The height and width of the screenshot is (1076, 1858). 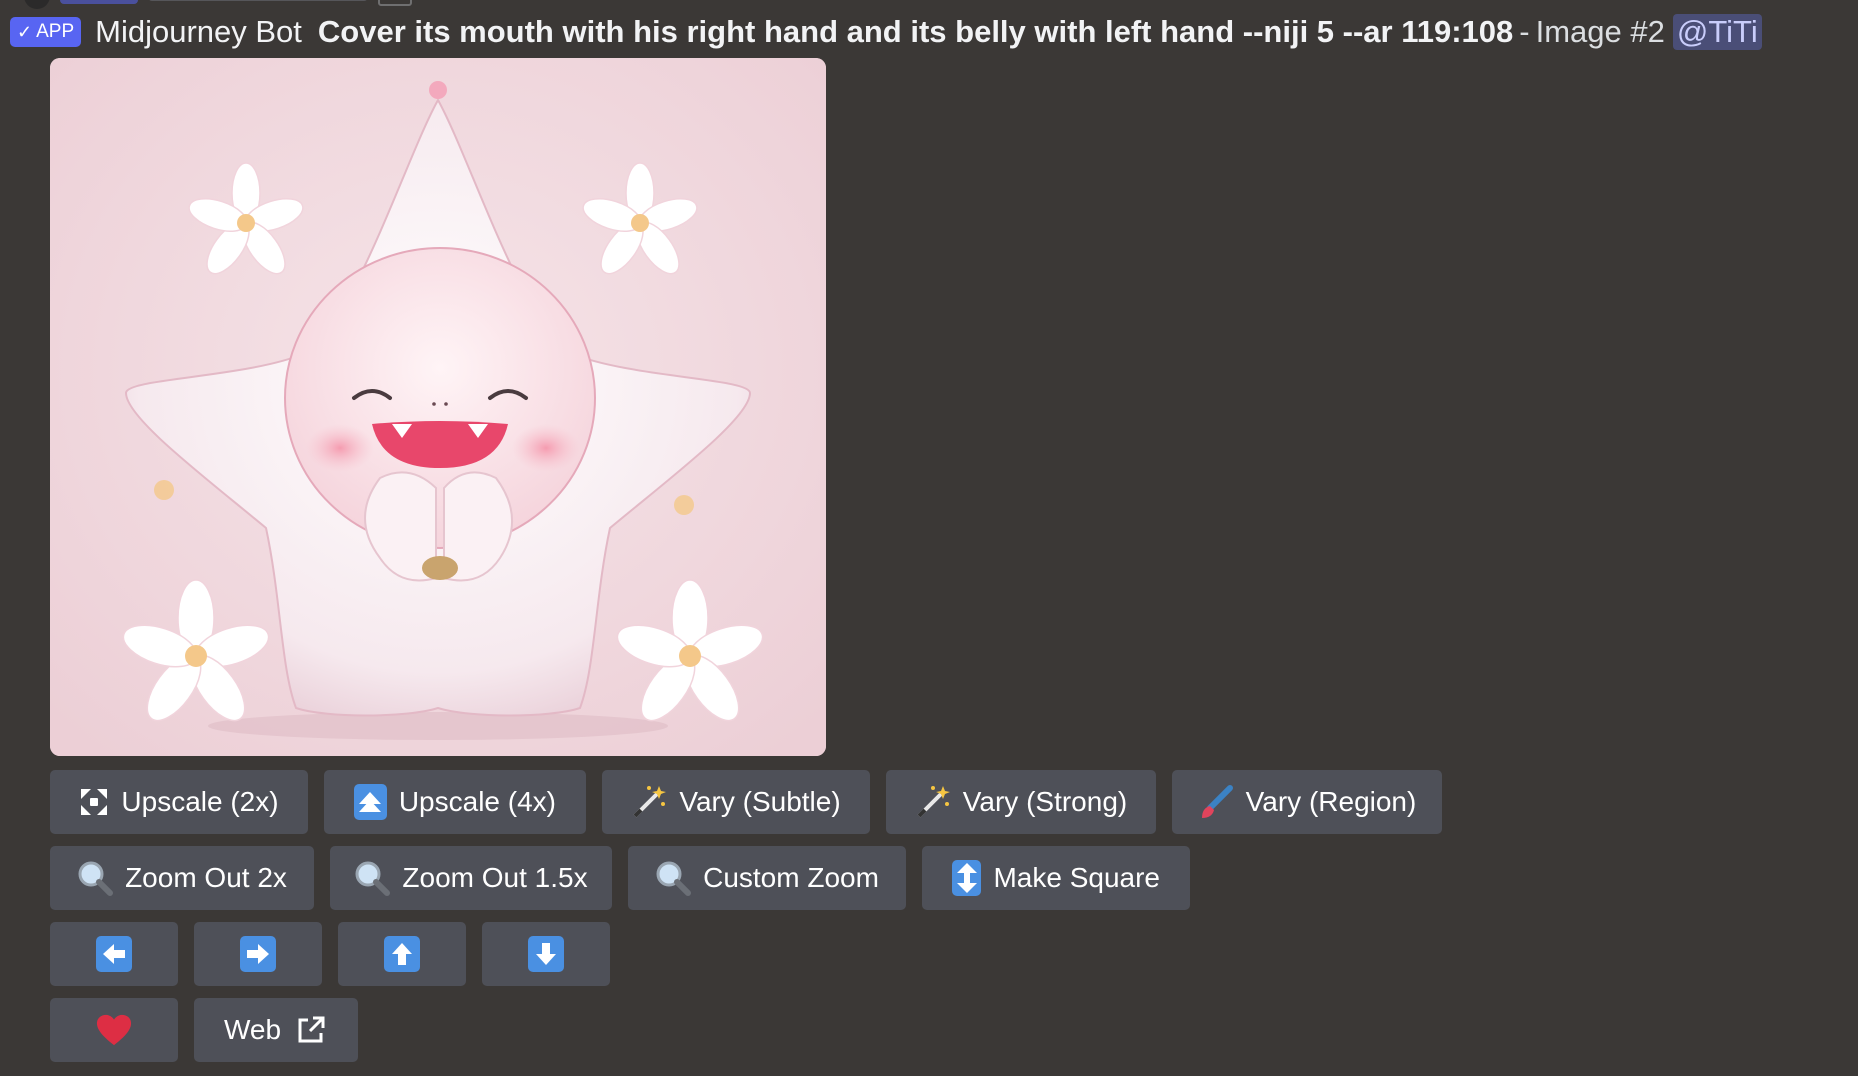 I want to click on web-label: Web, so click(x=253, y=1029).